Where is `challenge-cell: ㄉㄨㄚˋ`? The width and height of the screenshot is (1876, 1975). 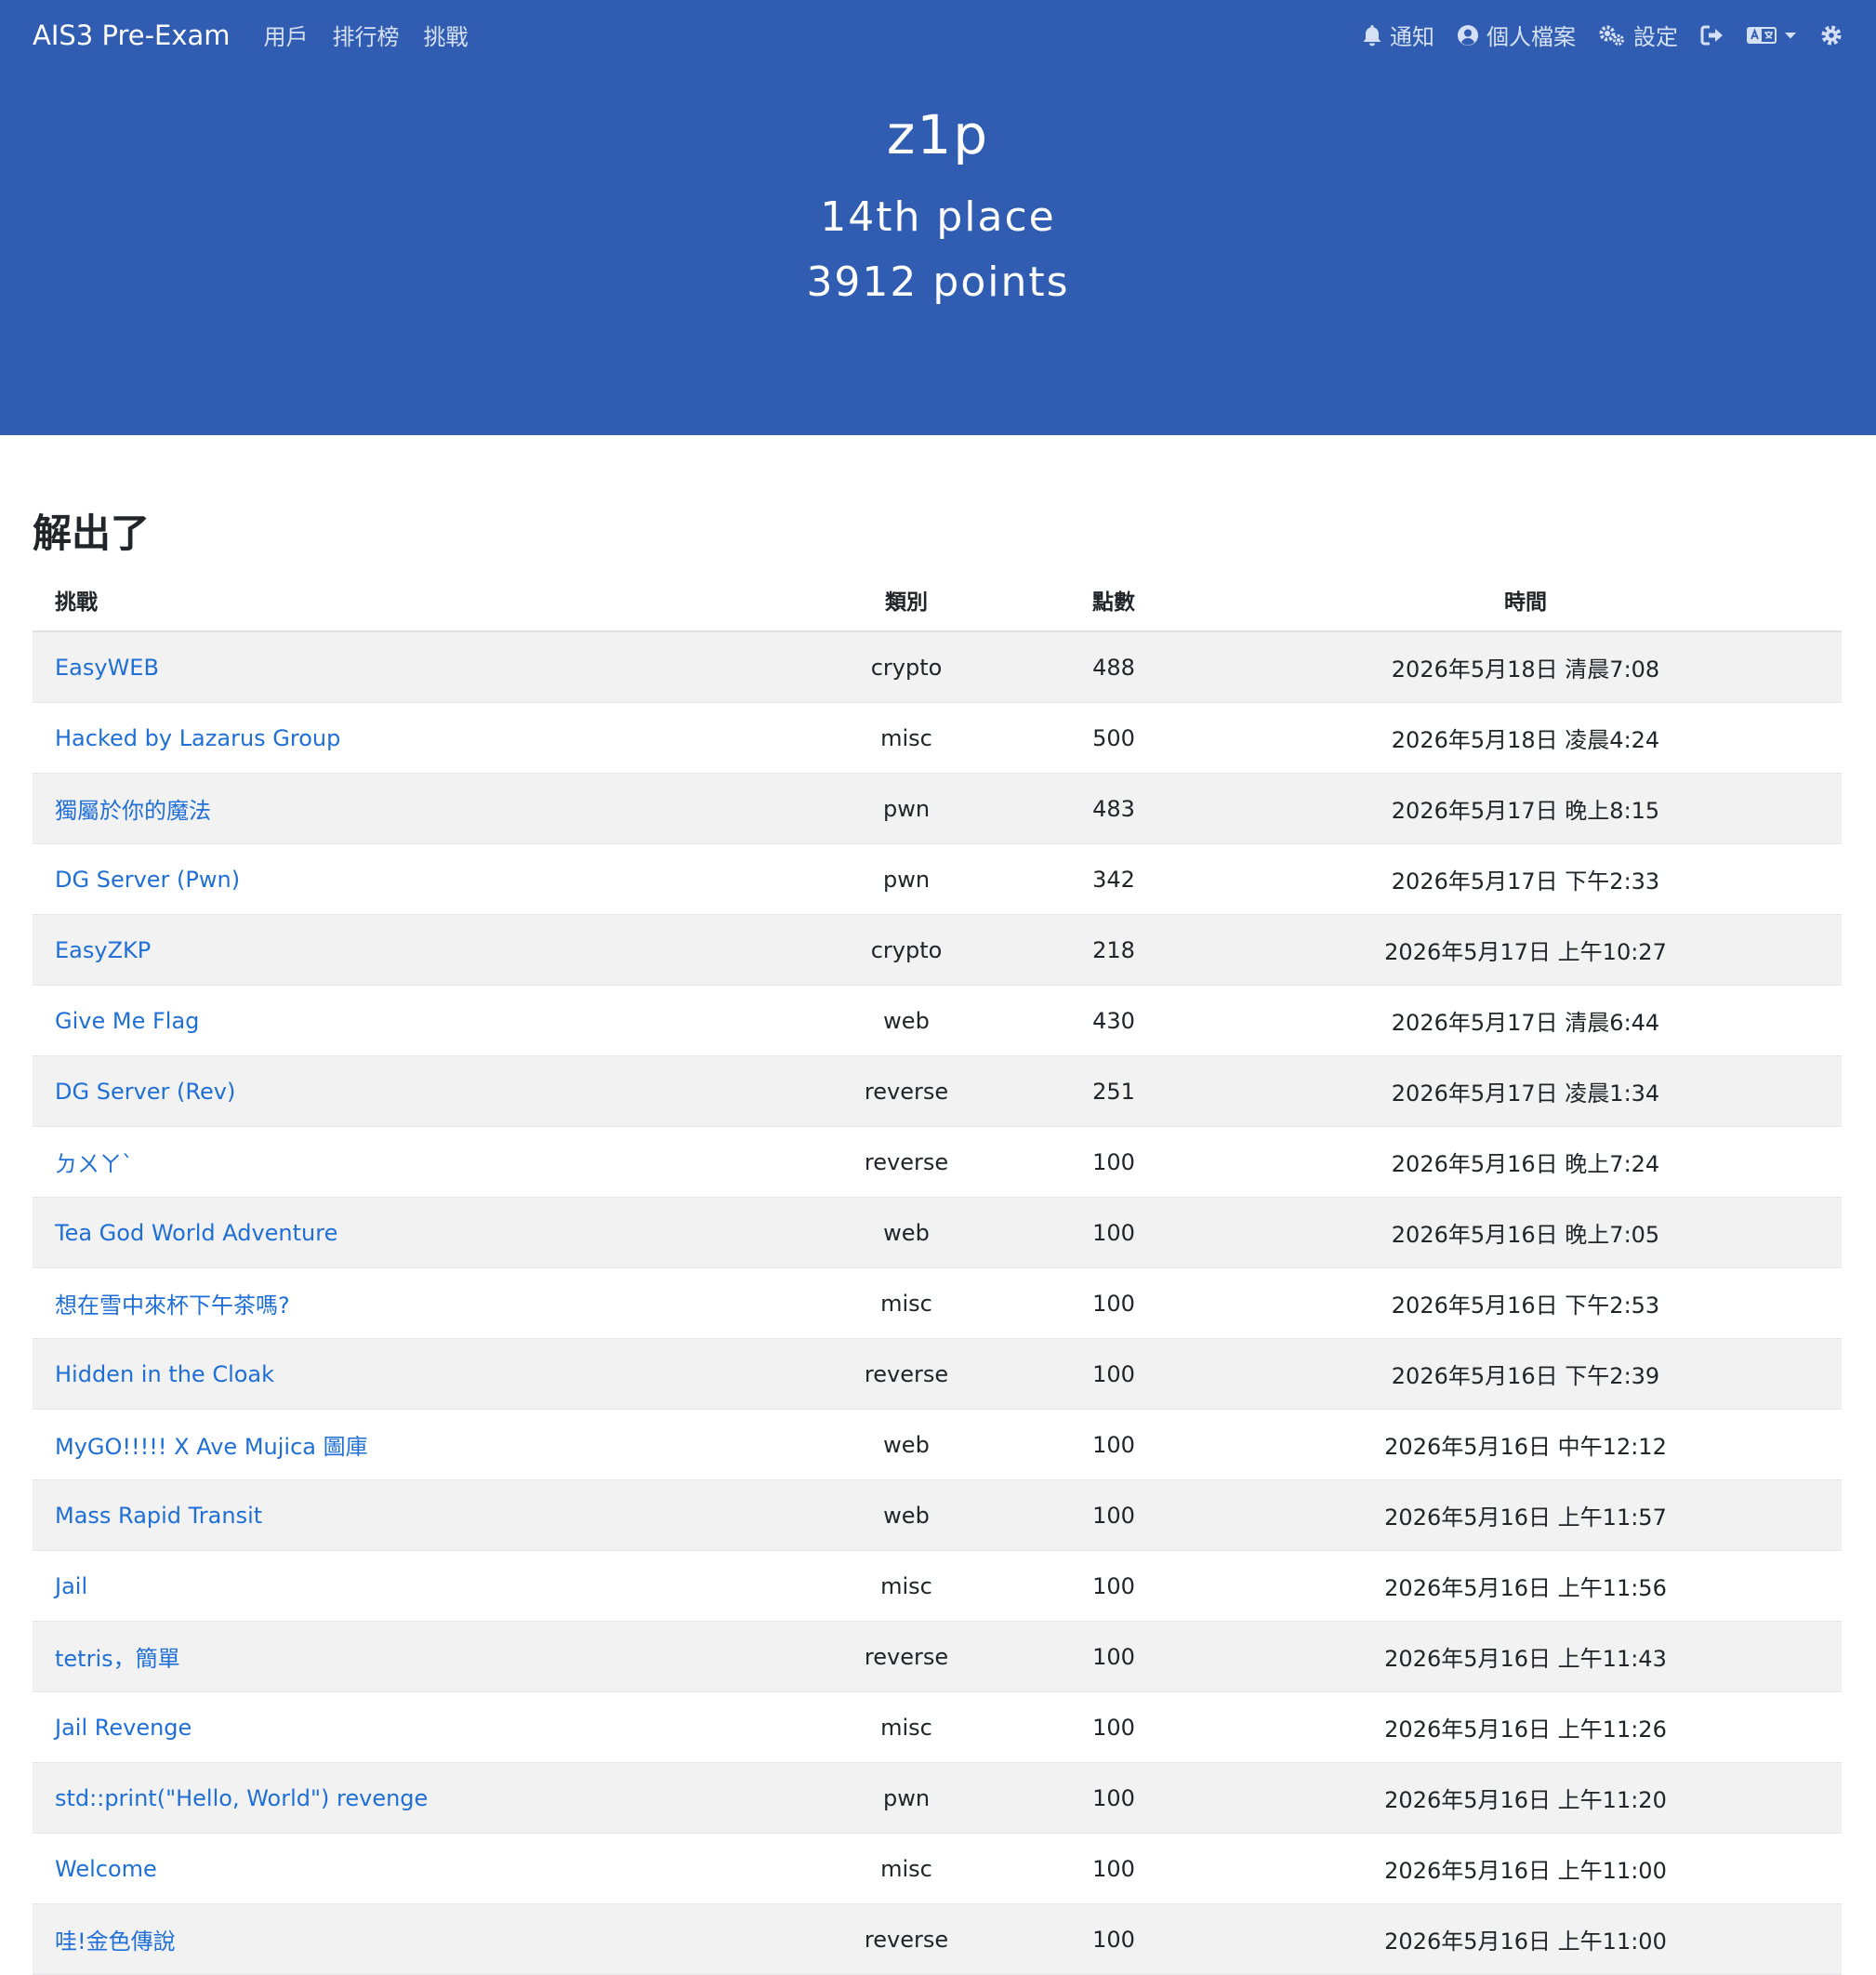
challenge-cell: ㄉㄨㄚˋ is located at coordinates (414, 1162).